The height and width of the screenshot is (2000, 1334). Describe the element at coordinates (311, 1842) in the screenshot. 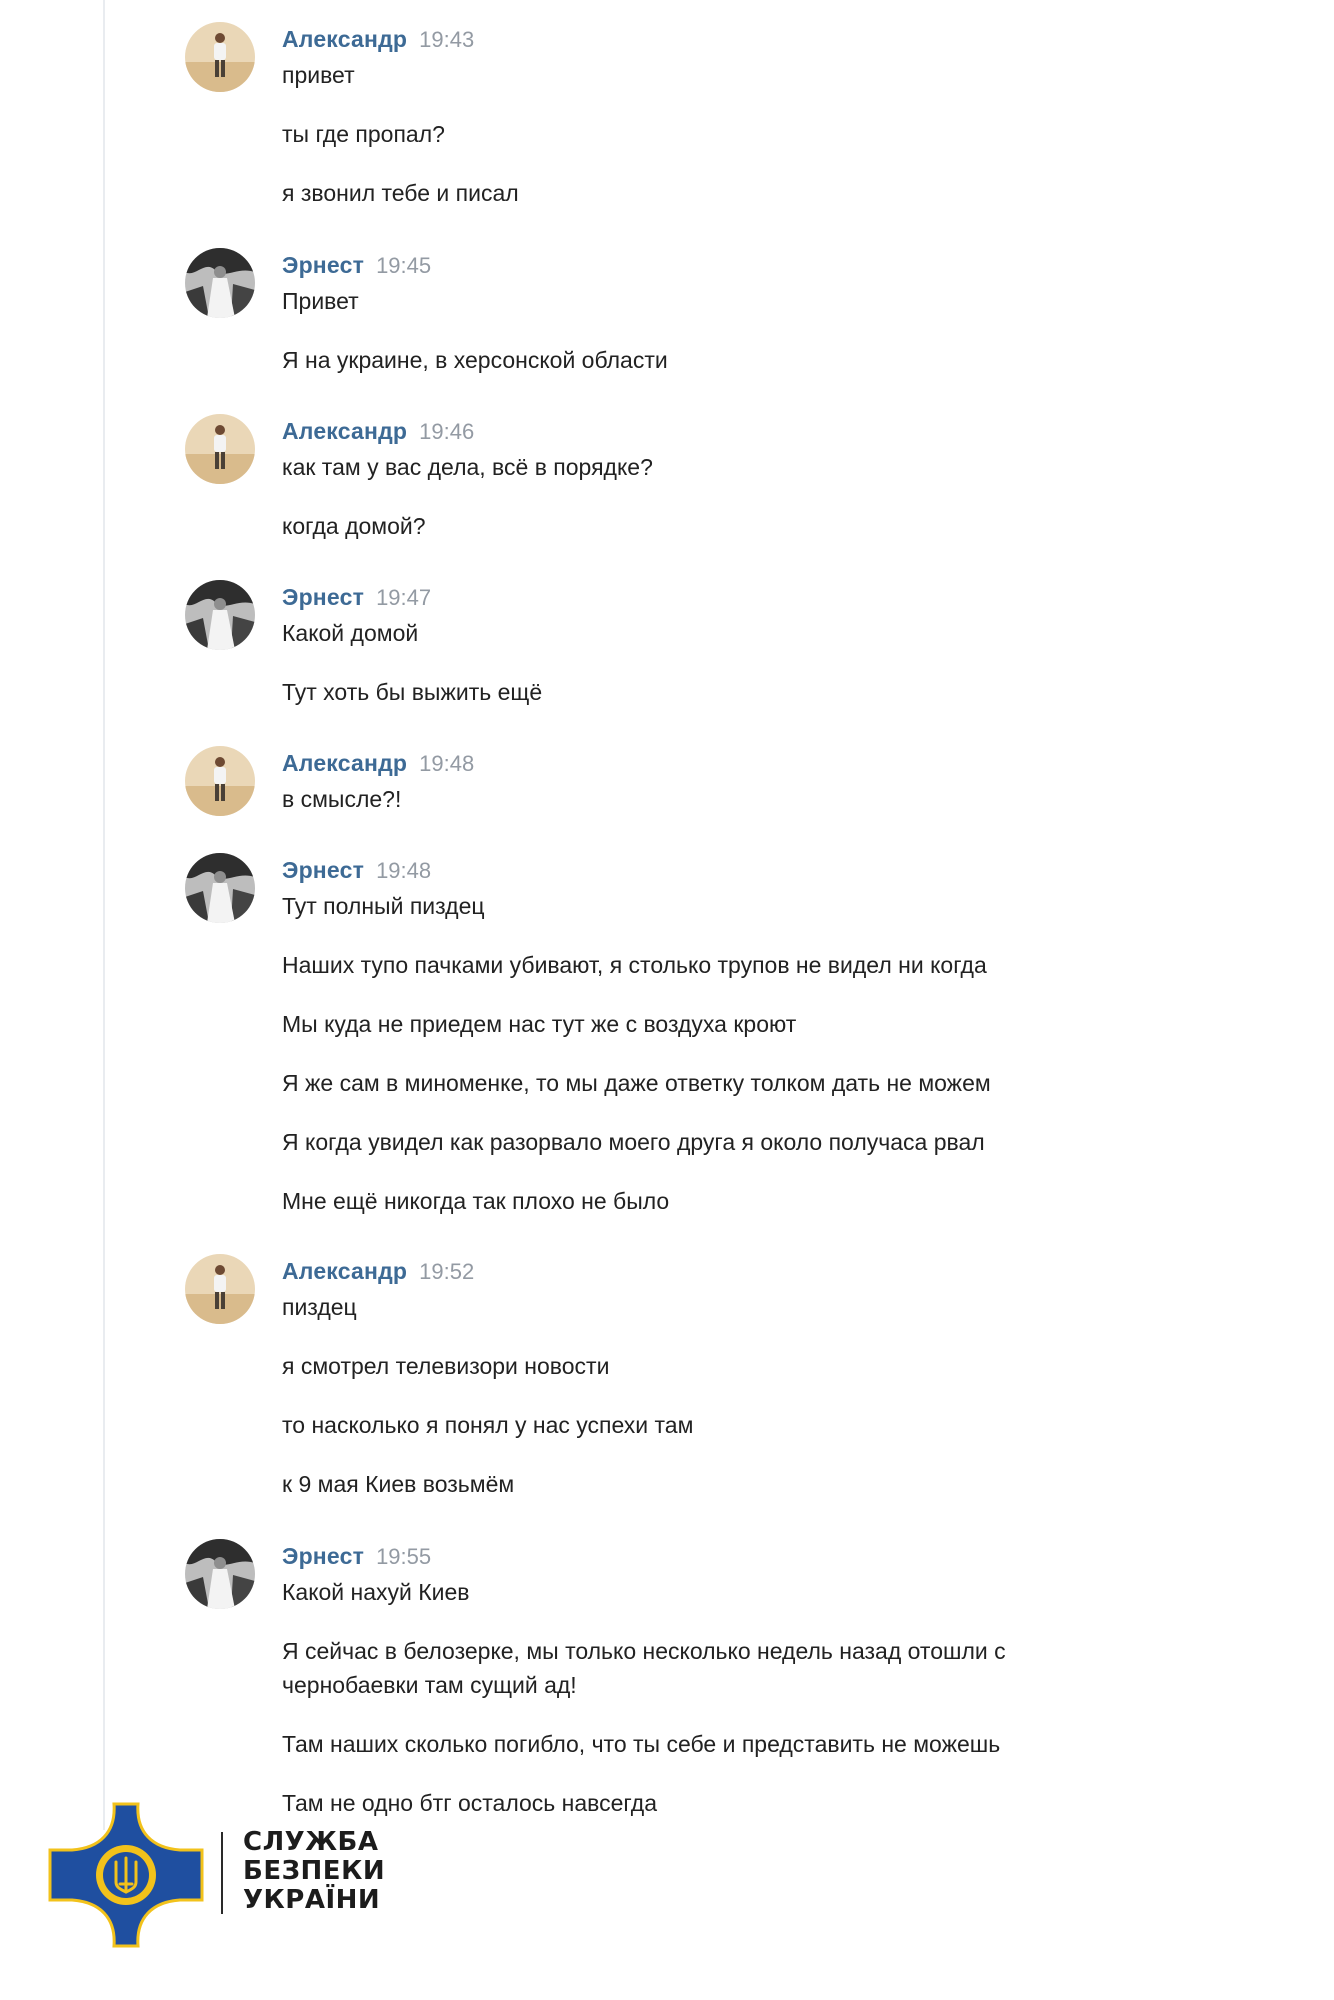

I see `sbu-wordmark-line: СЛУЖБА` at that location.